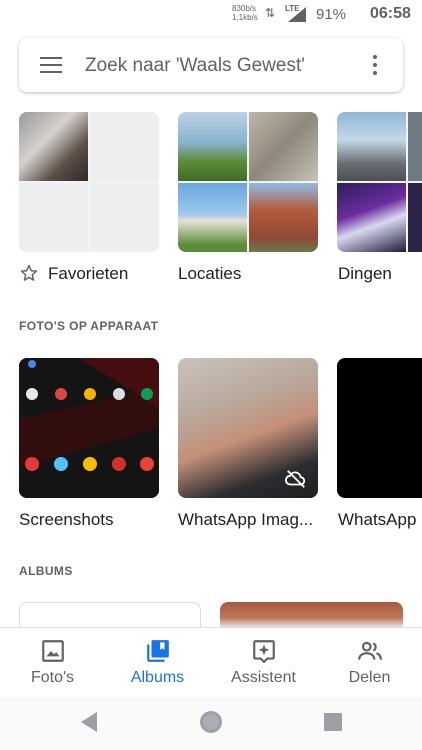 The width and height of the screenshot is (422, 750). What do you see at coordinates (157, 663) in the screenshot?
I see `nav-albums: Albums` at bounding box center [157, 663].